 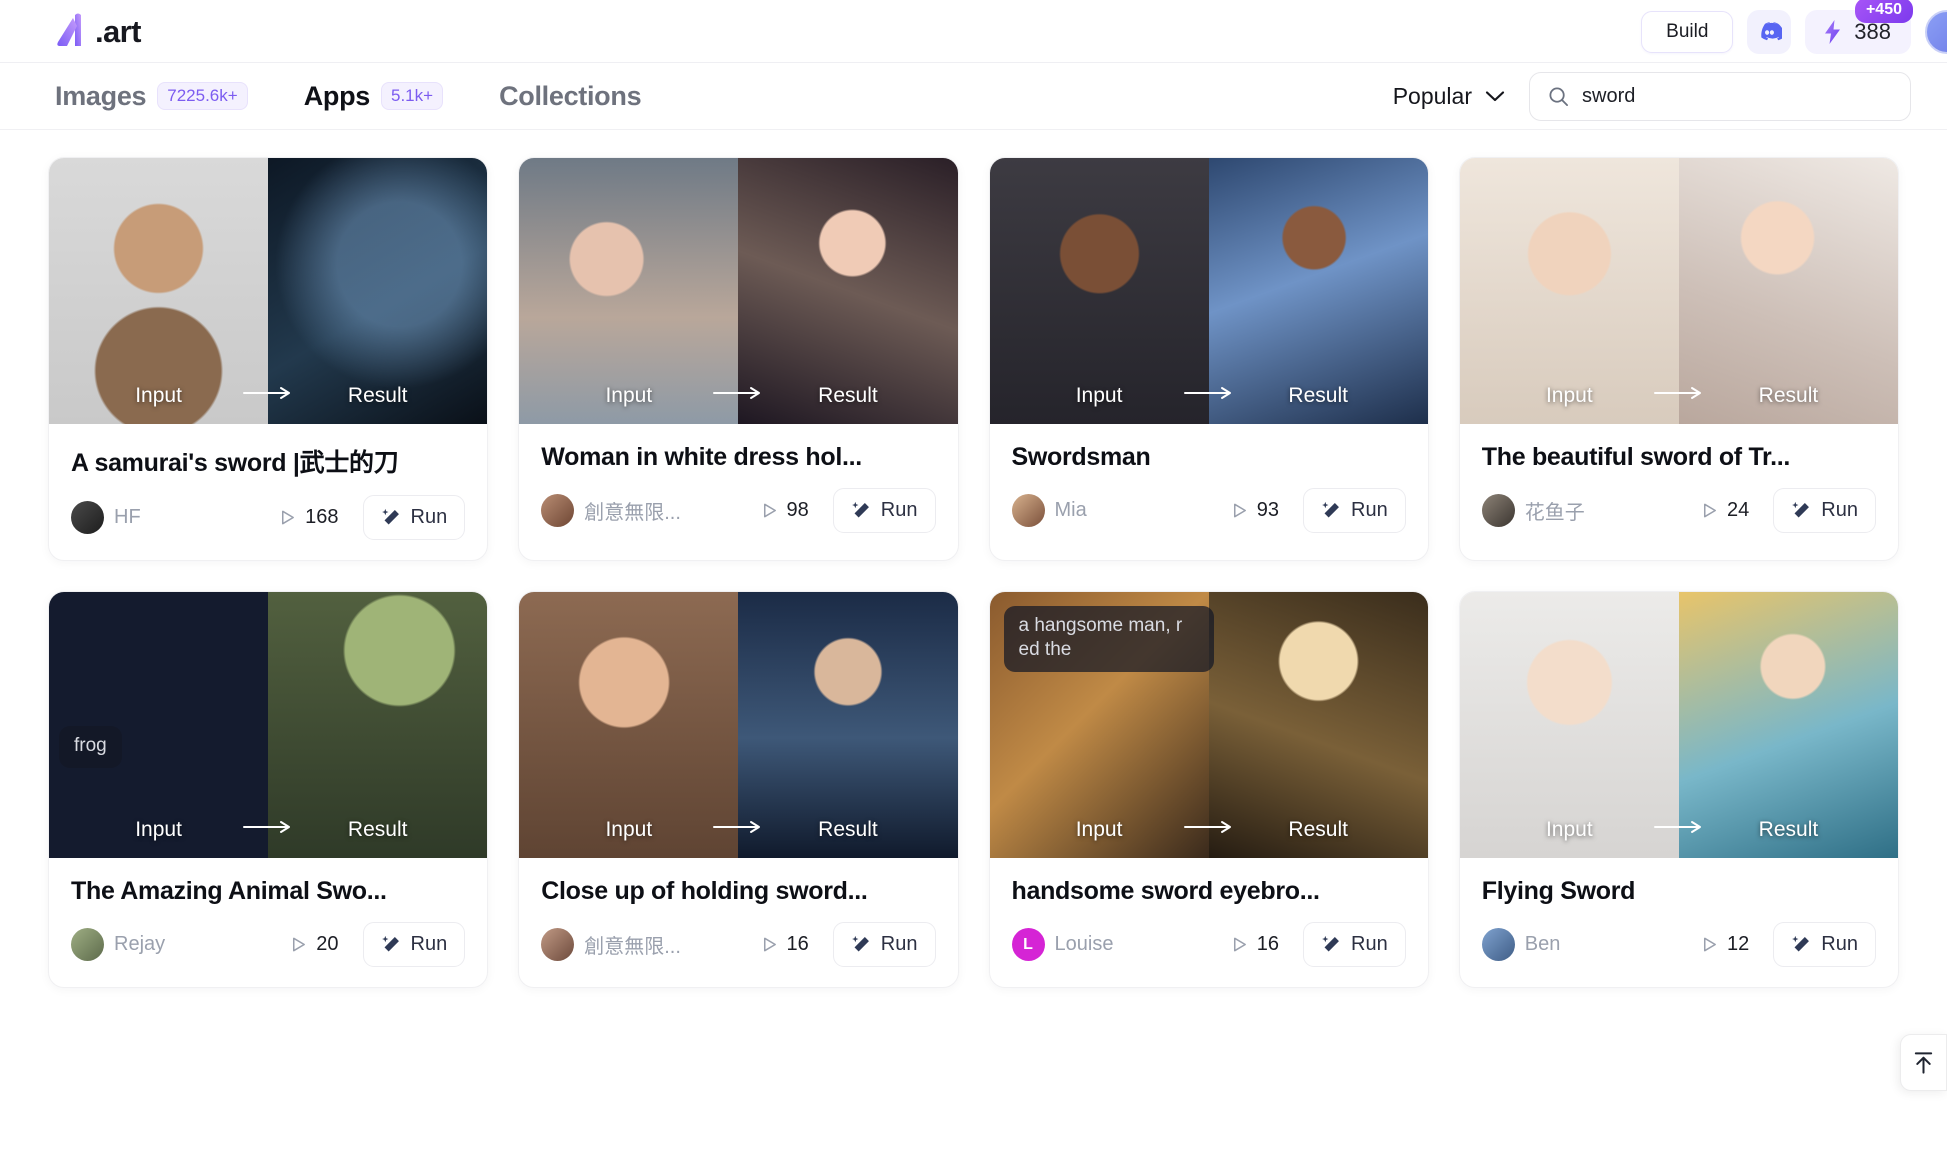 I want to click on play-count: 93, so click(x=1254, y=510).